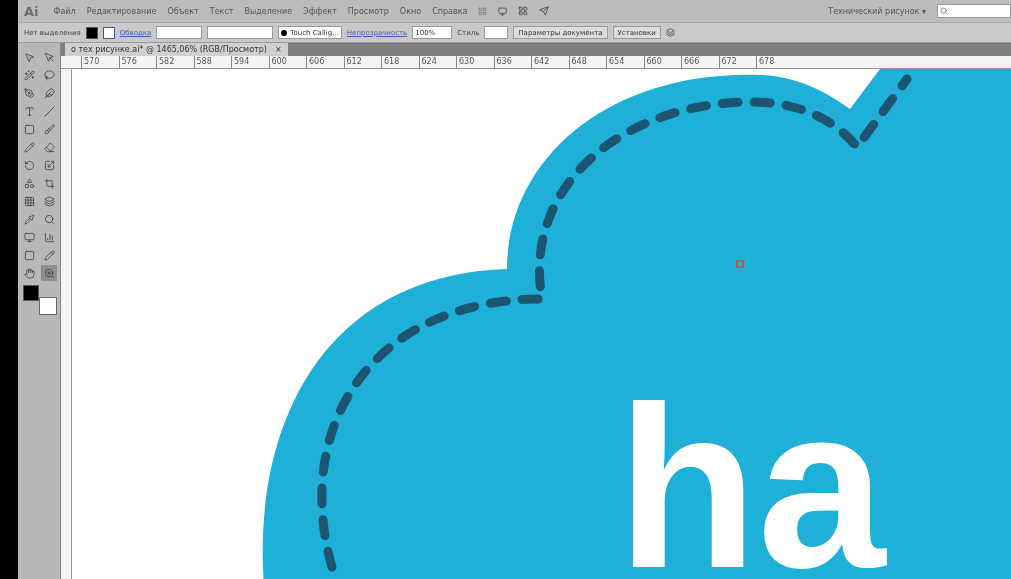 Image resolution: width=1011 pixels, height=579 pixels. I want to click on feather-icon, so click(49, 93).